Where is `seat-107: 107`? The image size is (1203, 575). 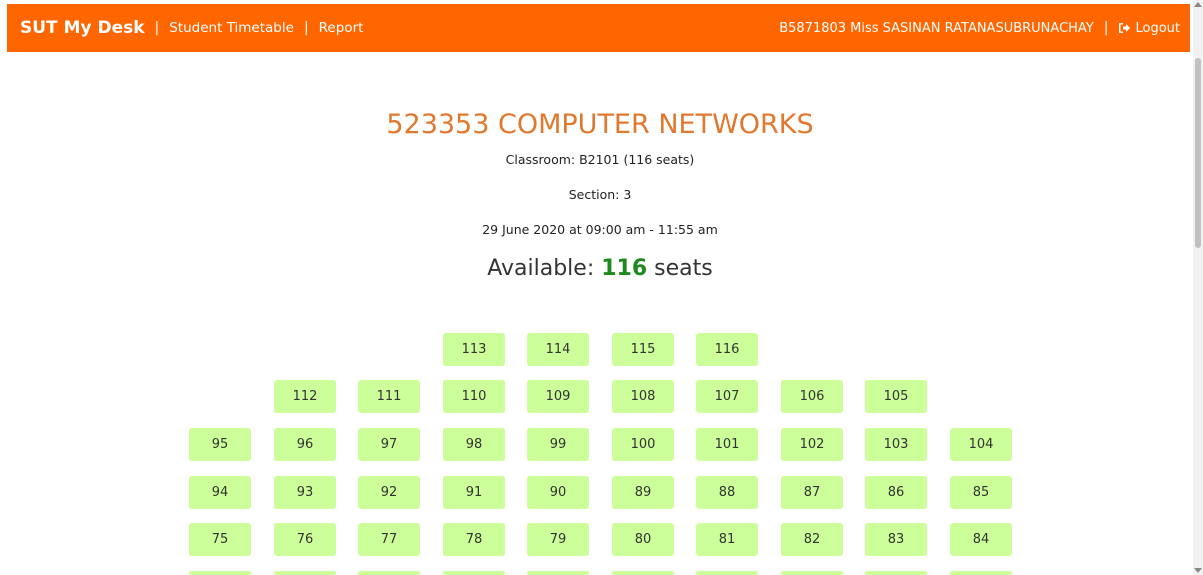 seat-107: 107 is located at coordinates (727, 396).